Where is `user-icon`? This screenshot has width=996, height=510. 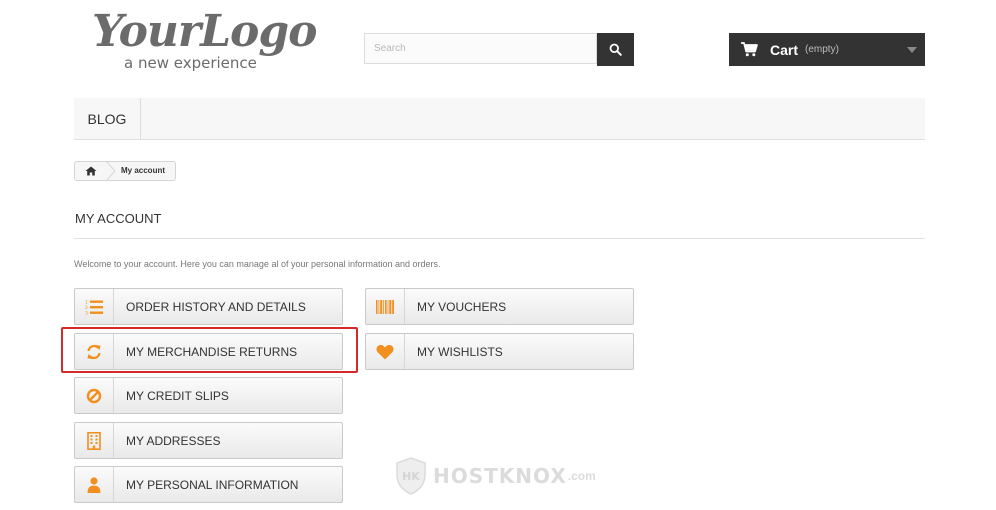
user-icon is located at coordinates (94, 484).